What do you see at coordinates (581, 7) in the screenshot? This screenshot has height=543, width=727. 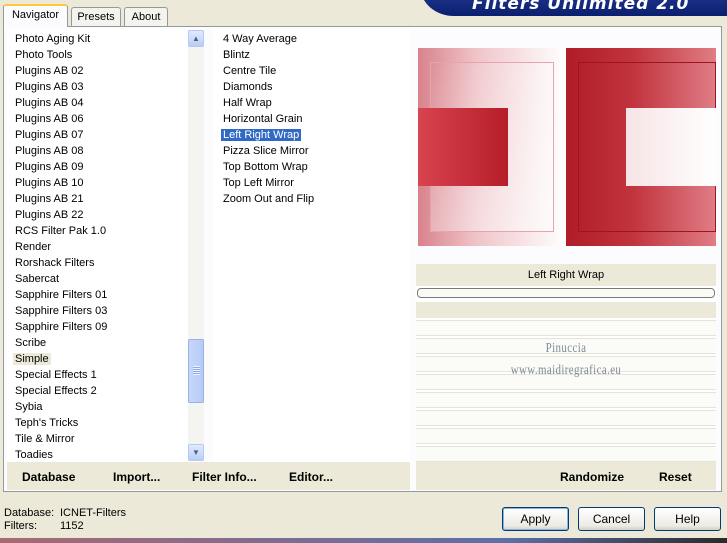 I see `app-title: Filters Unlimited 2.0` at bounding box center [581, 7].